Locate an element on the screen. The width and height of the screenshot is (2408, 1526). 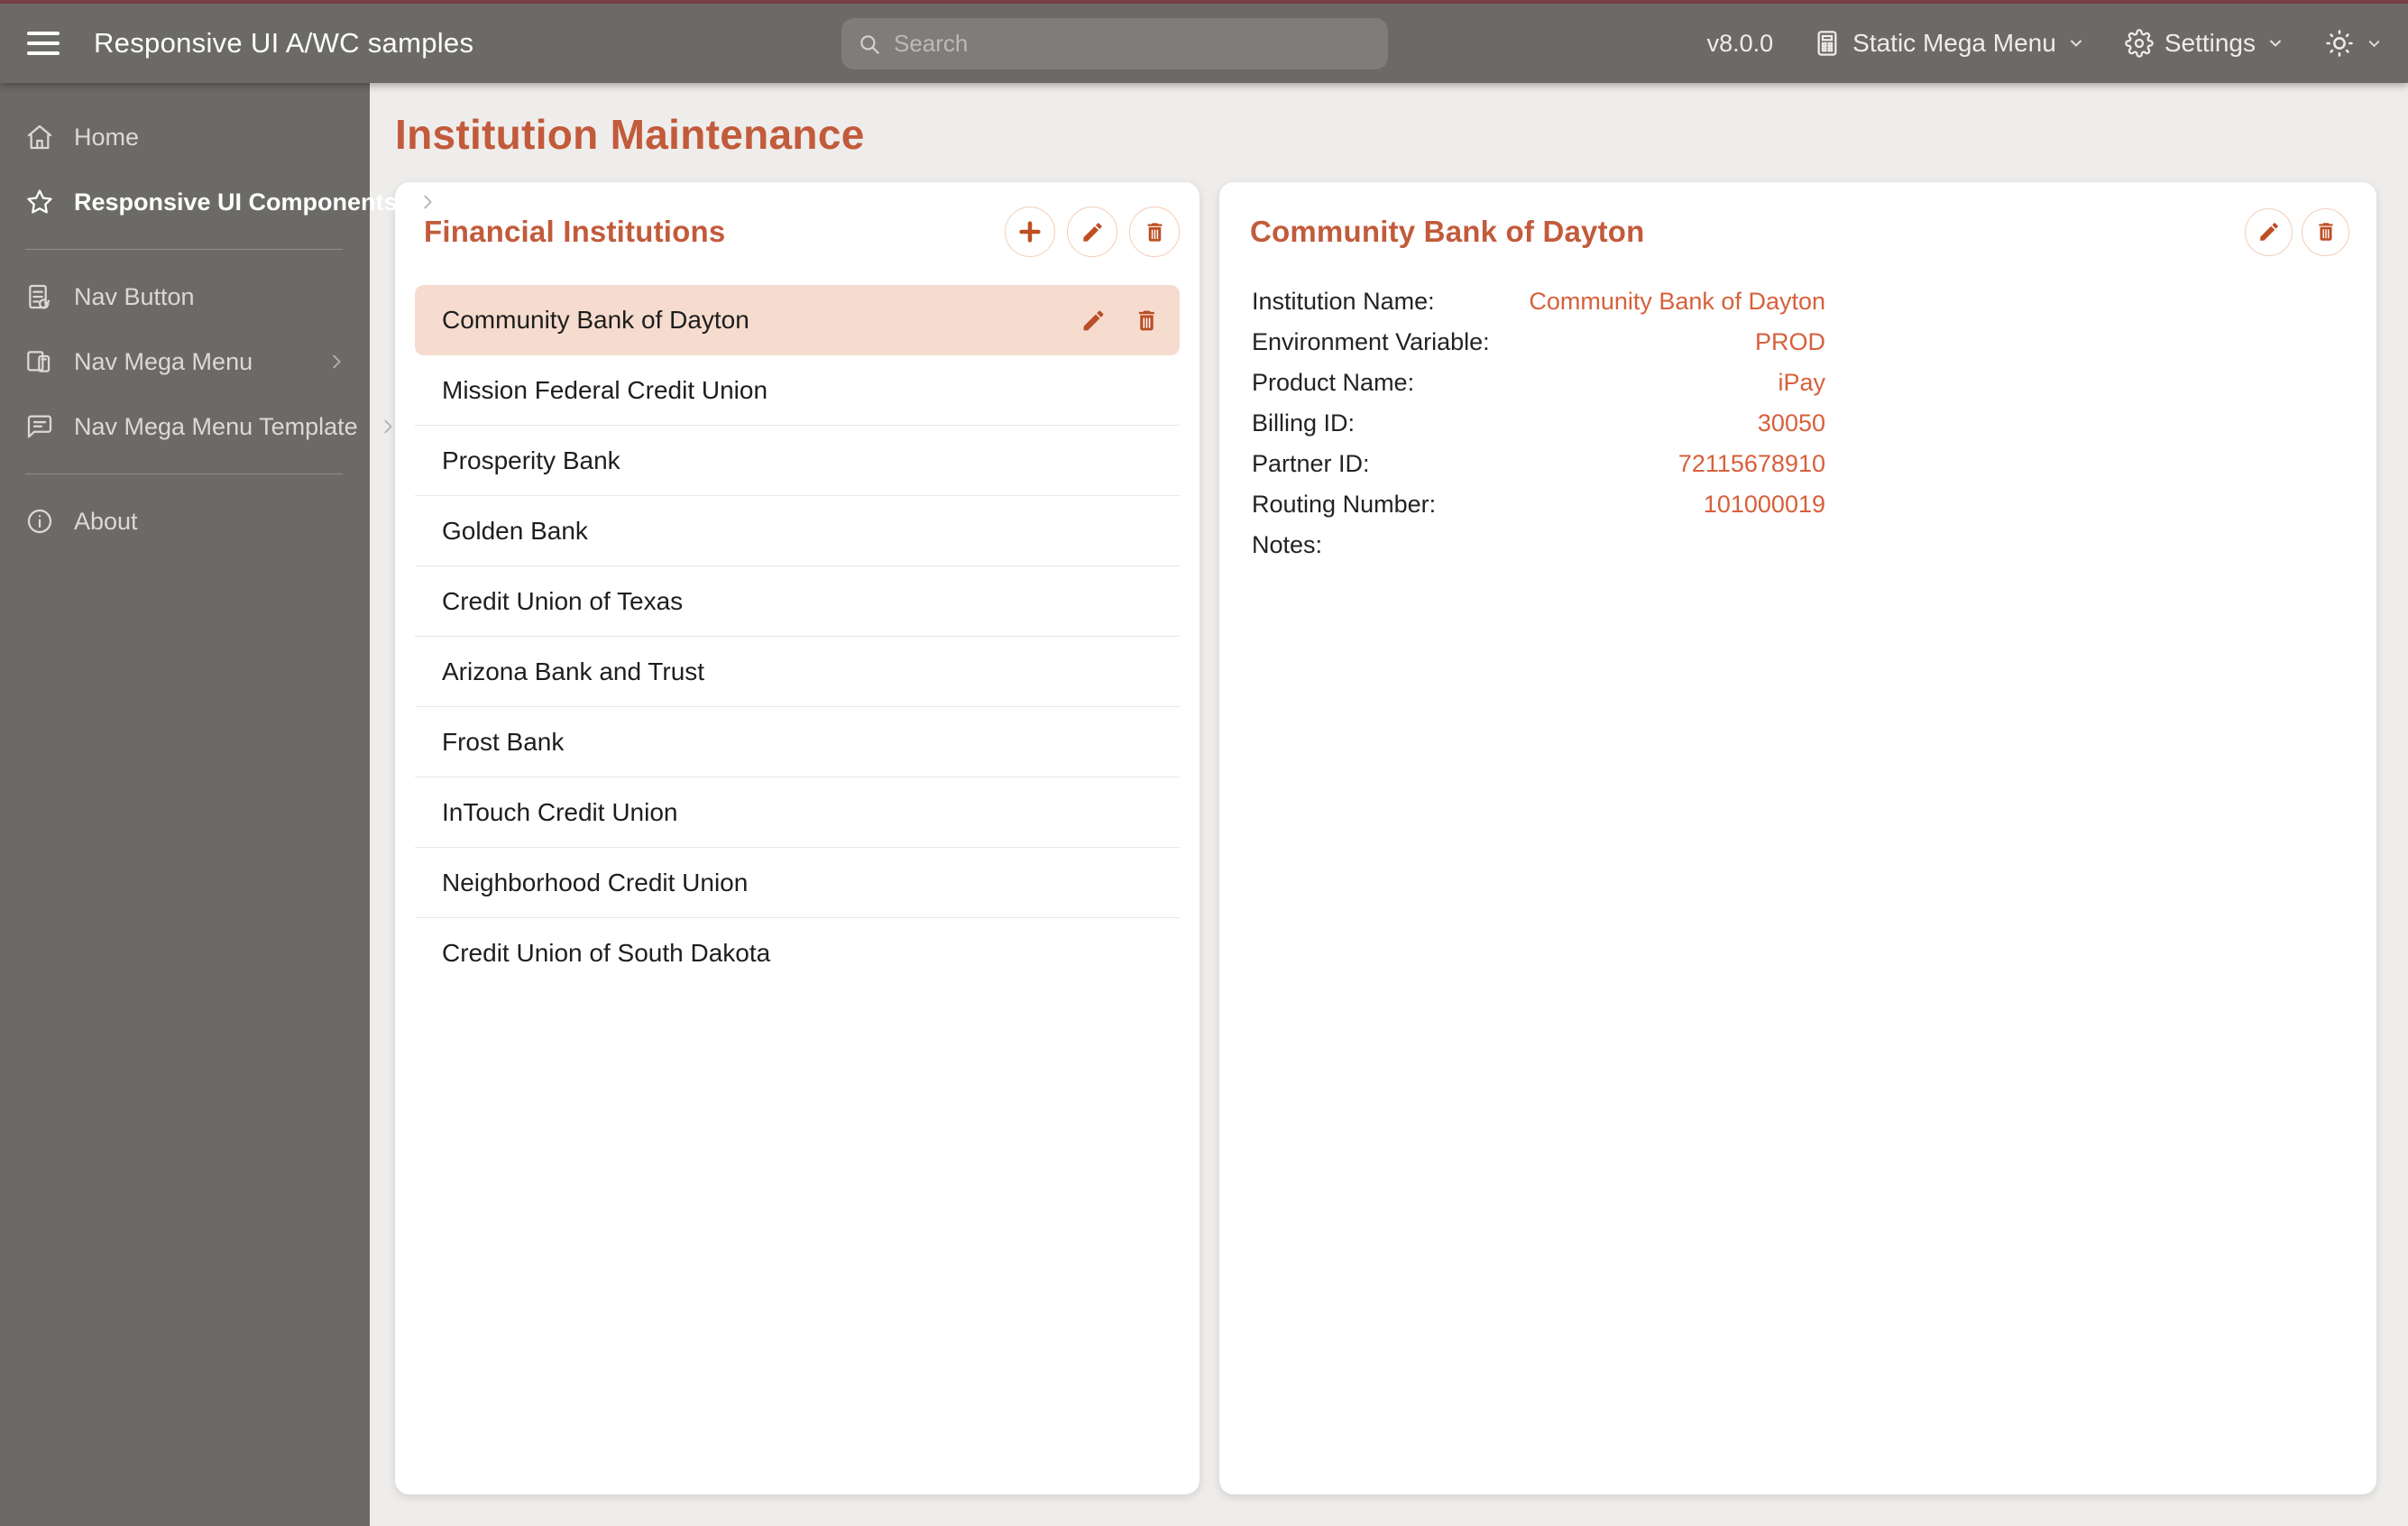
institution-name: Mission Federal Credit Union is located at coordinates (605, 389).